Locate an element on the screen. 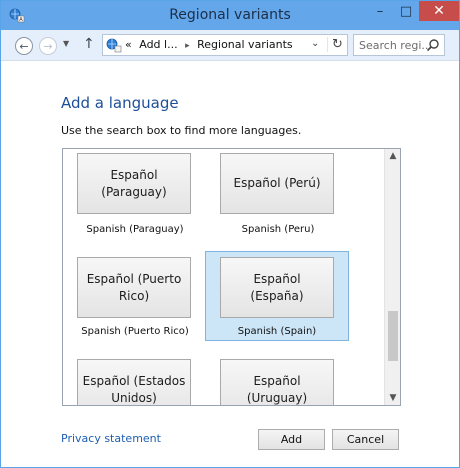 The height and width of the screenshot is (468, 460). tile-estados-unidos: Español (Estados Unidos) is located at coordinates (135, 375).